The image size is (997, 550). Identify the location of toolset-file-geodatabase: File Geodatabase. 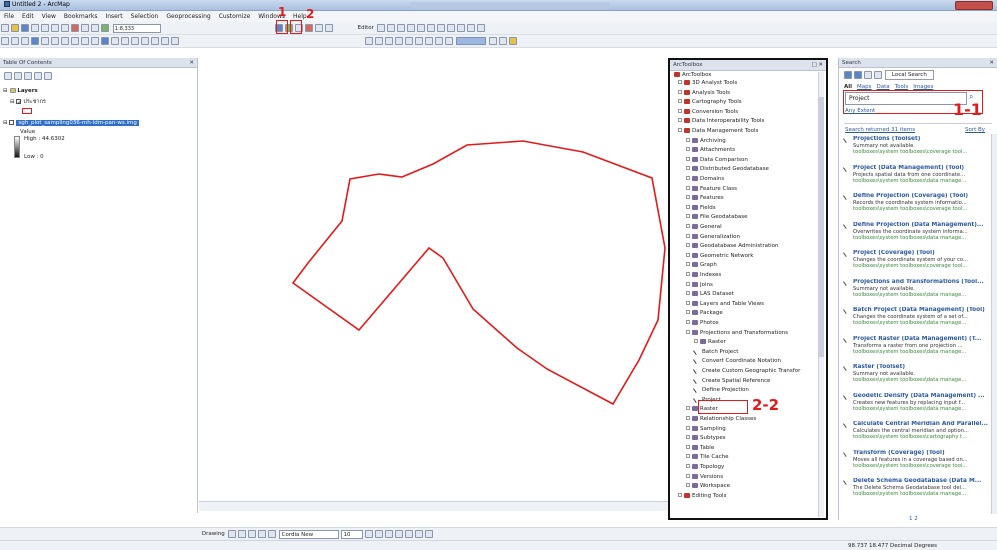
(716, 217).